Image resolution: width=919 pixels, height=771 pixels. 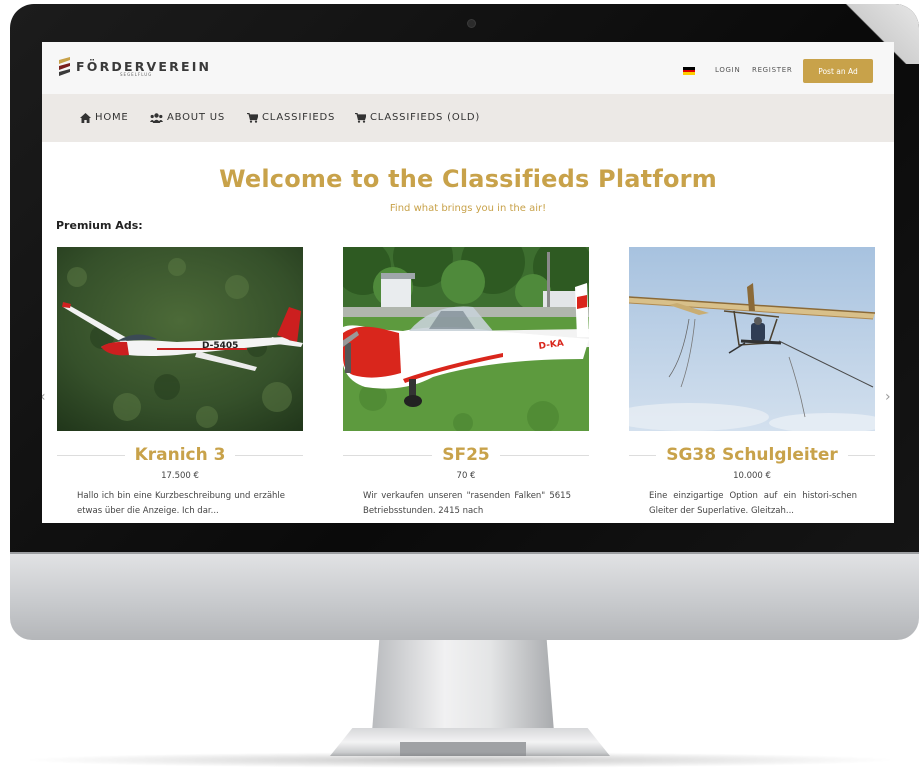 I want to click on monitor-shadow, so click(x=460, y=760).